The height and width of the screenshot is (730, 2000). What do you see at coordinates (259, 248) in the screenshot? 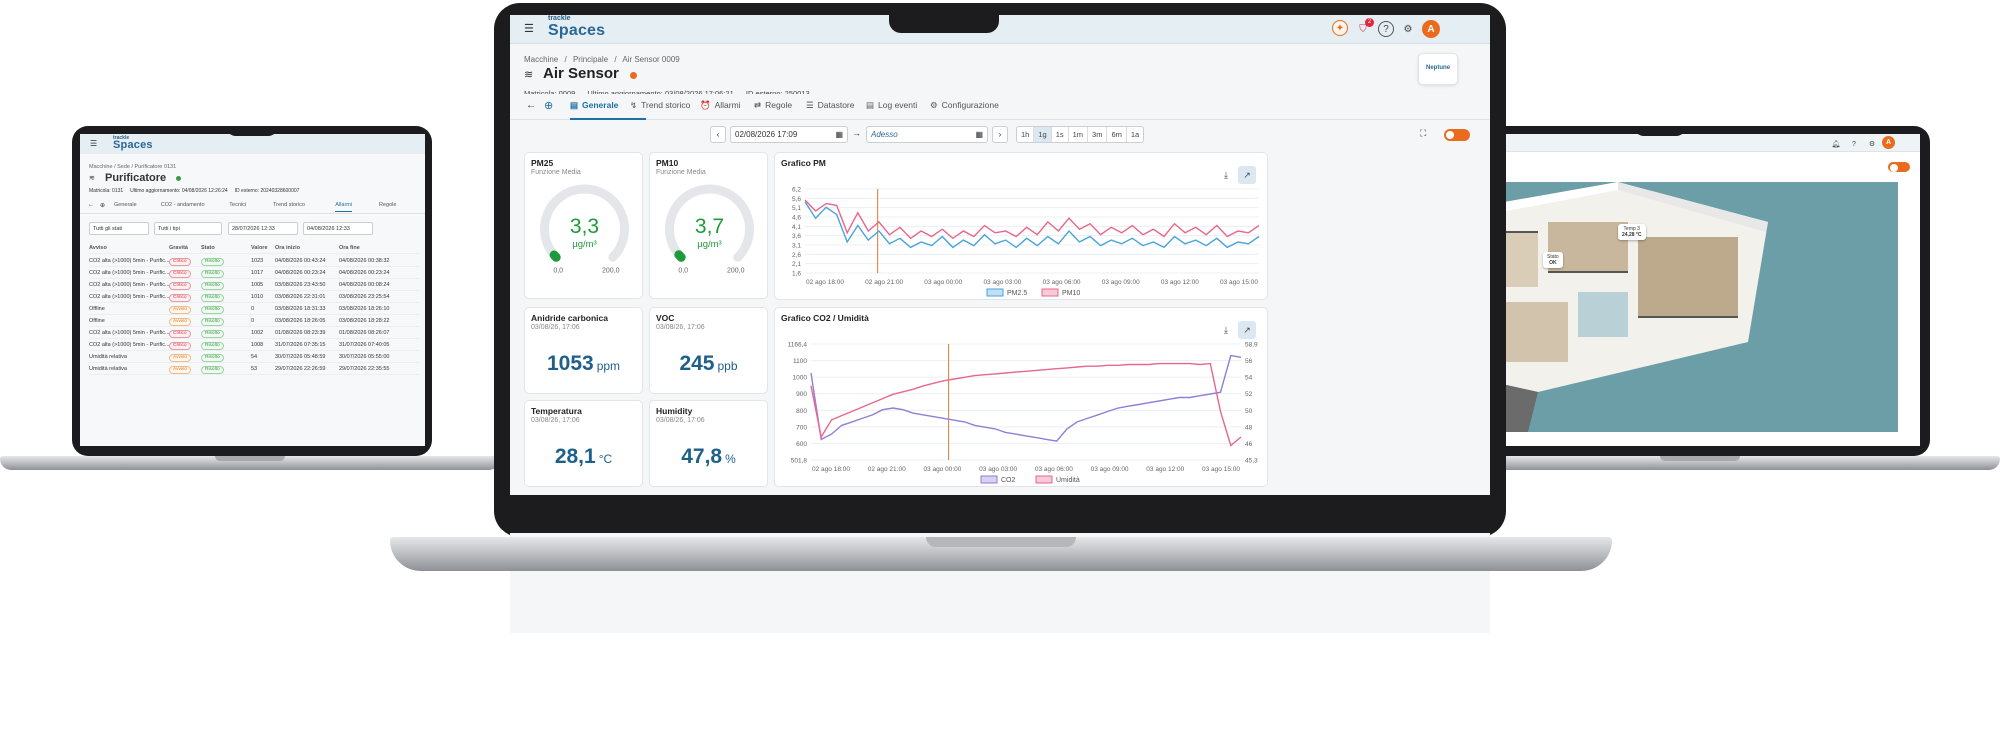
I see `column-header: Valore` at bounding box center [259, 248].